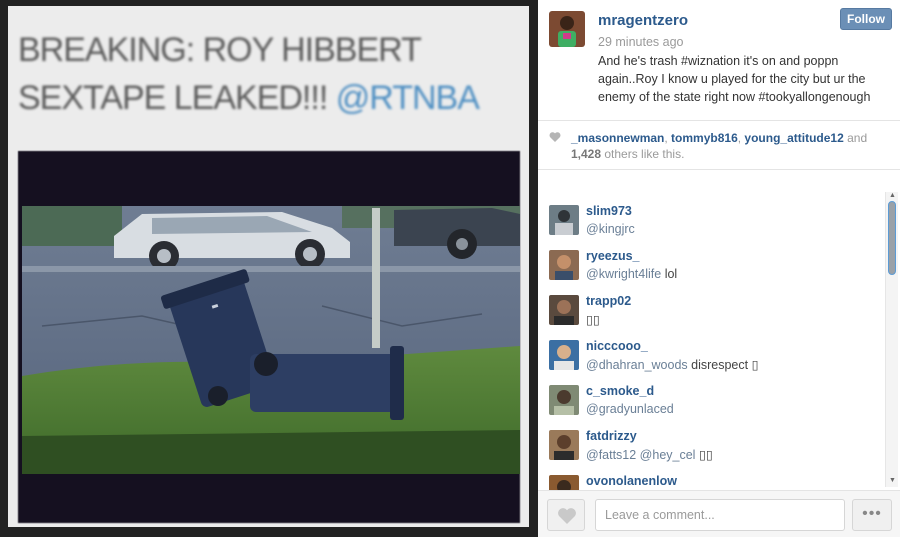 The width and height of the screenshot is (900, 537). Describe the element at coordinates (617, 346) in the screenshot. I see `comment-username: nicccooo_` at that location.